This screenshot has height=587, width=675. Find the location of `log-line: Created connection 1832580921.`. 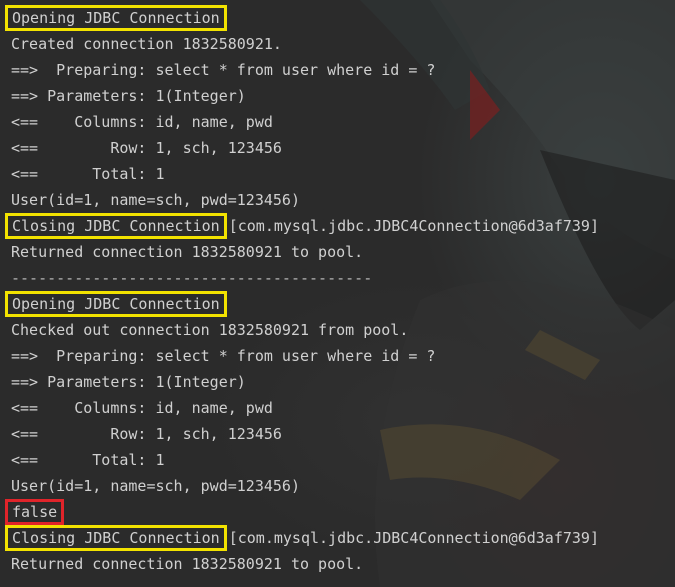

log-line: Created connection 1832580921. is located at coordinates (146, 44).